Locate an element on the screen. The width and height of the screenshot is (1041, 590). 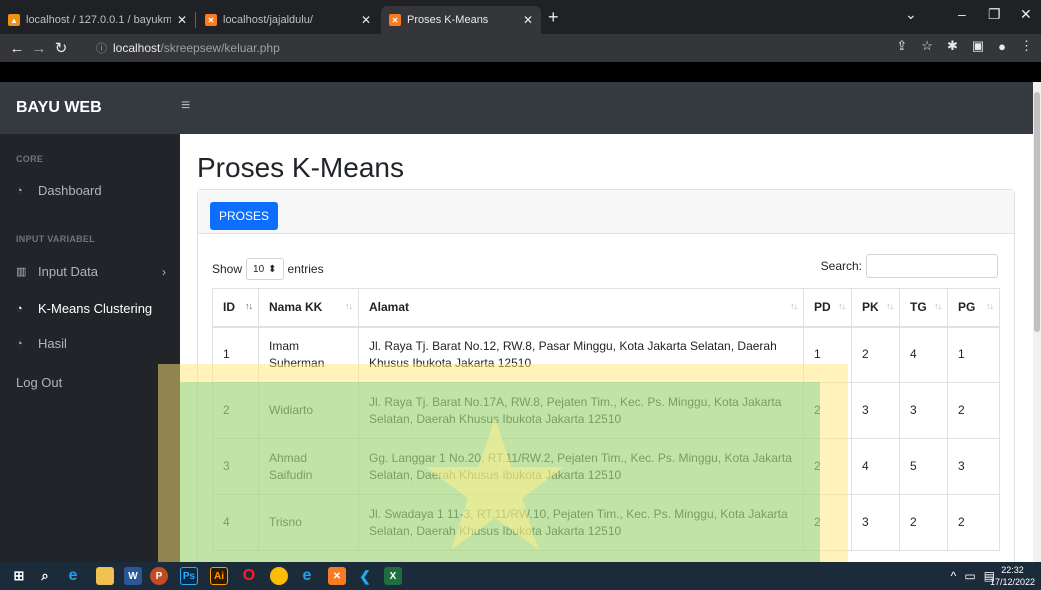
column-header-alamat: Alamat ↑↓ is located at coordinates (581, 308).